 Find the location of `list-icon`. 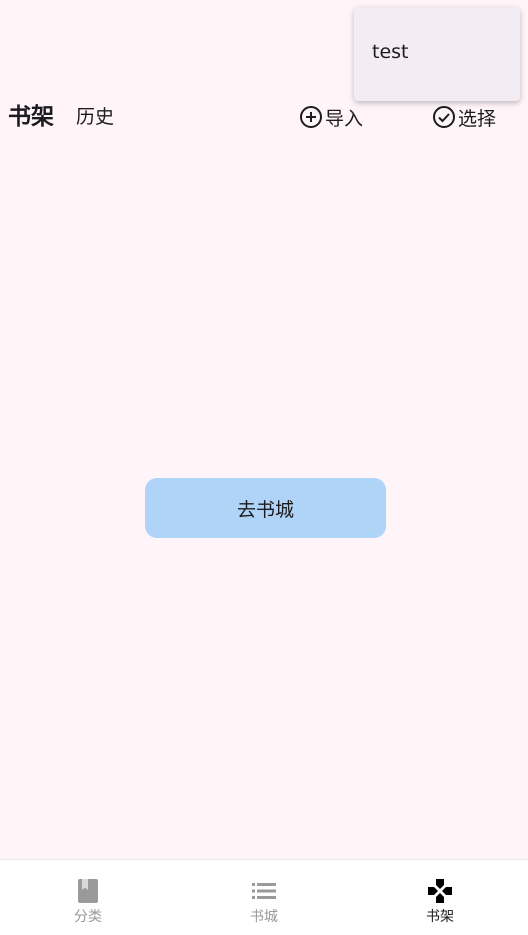

list-icon is located at coordinates (264, 891).